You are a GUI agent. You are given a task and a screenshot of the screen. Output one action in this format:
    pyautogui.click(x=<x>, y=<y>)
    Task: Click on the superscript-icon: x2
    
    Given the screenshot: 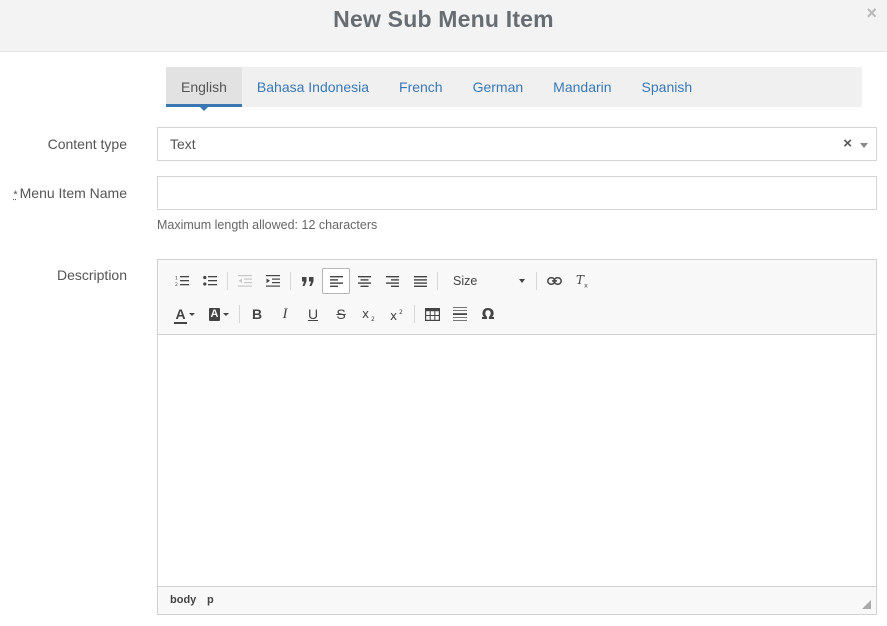 What is the action you would take?
    pyautogui.click(x=397, y=314)
    